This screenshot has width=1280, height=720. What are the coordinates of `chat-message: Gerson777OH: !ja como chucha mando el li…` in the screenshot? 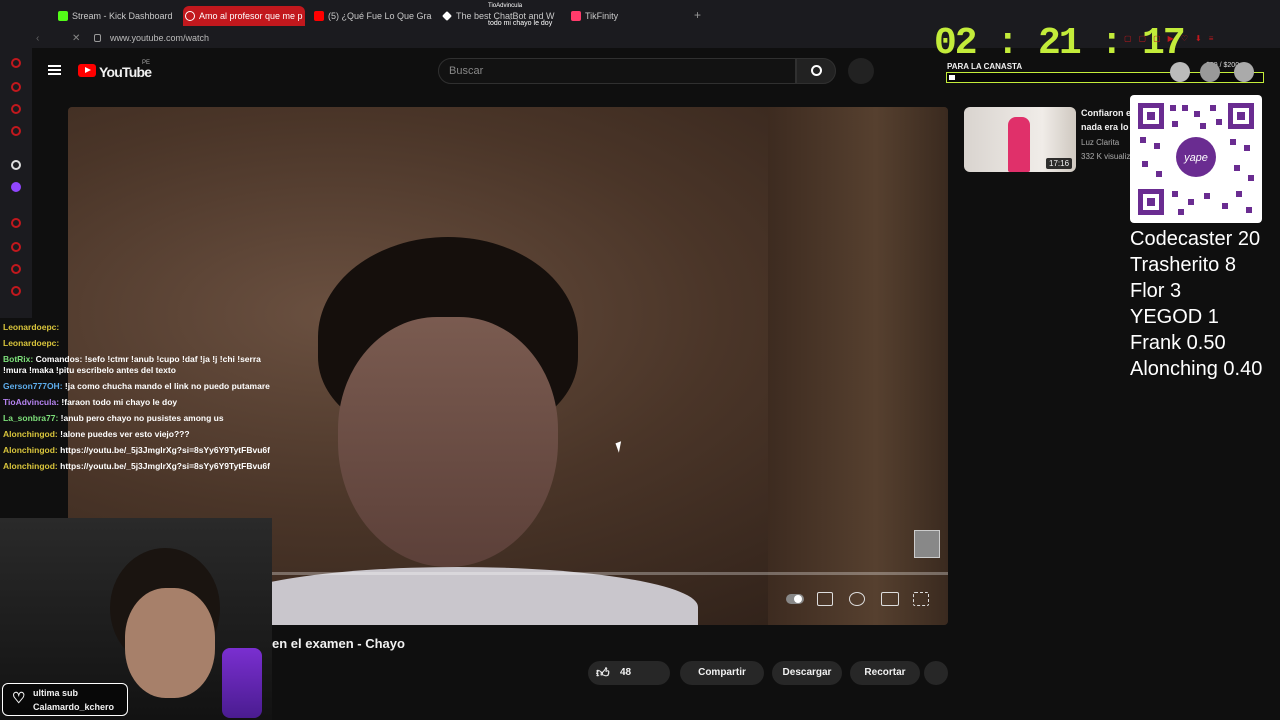 It's located at (135, 386).